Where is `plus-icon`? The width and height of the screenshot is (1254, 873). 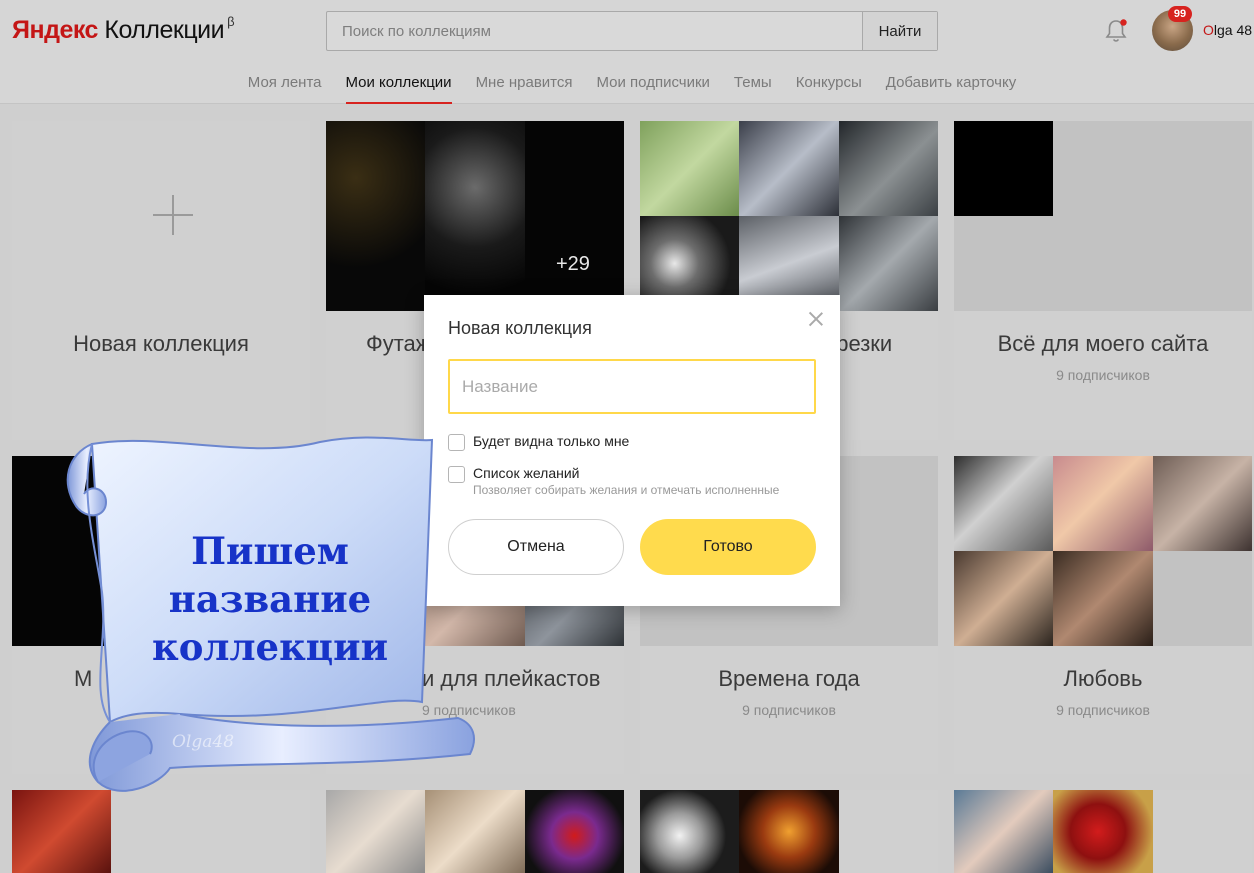 plus-icon is located at coordinates (173, 215).